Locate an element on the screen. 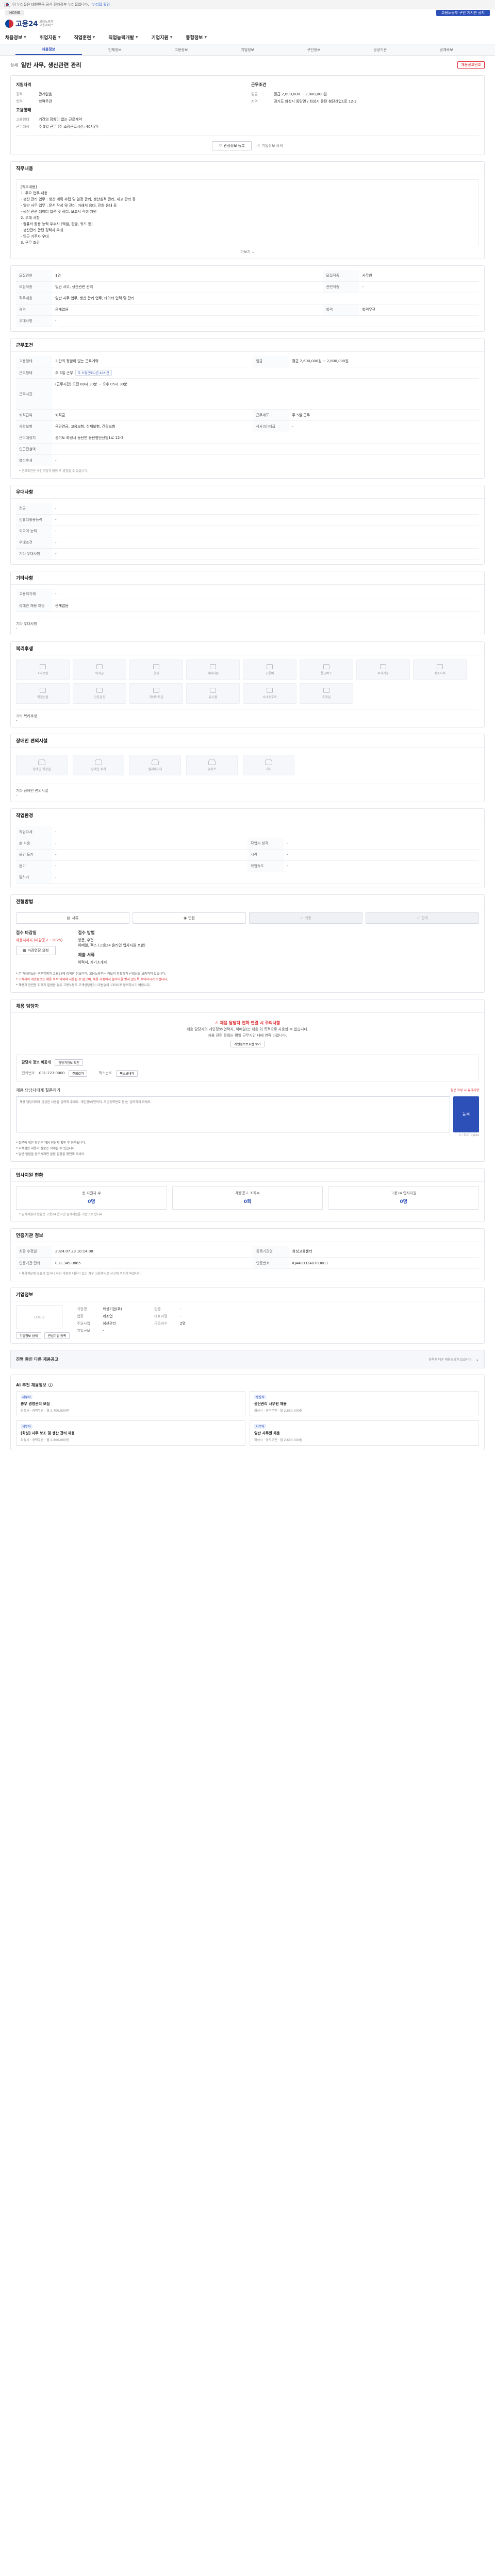 The width and height of the screenshot is (495, 2576). table-row: 모집직종 일반 사무, 생산관련 관리 관련직종 - is located at coordinates (247, 287).